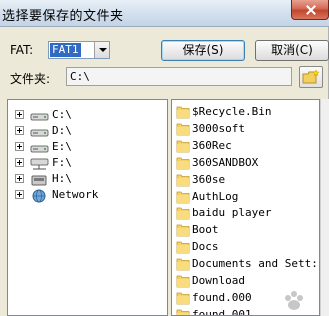  What do you see at coordinates (245, 280) in the screenshot?
I see `folder-list-item: Download` at bounding box center [245, 280].